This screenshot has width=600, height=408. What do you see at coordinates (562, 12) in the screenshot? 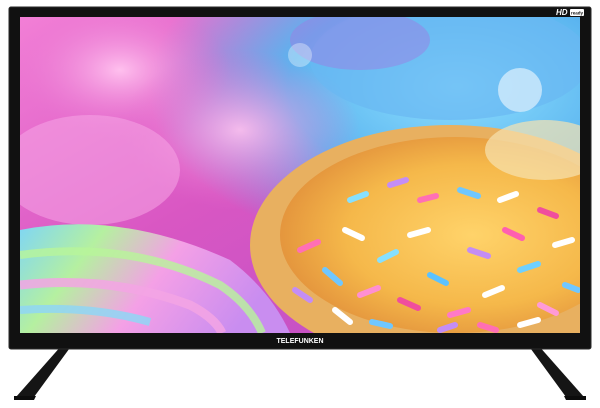
I see `hd-badge-main: HD` at bounding box center [562, 12].